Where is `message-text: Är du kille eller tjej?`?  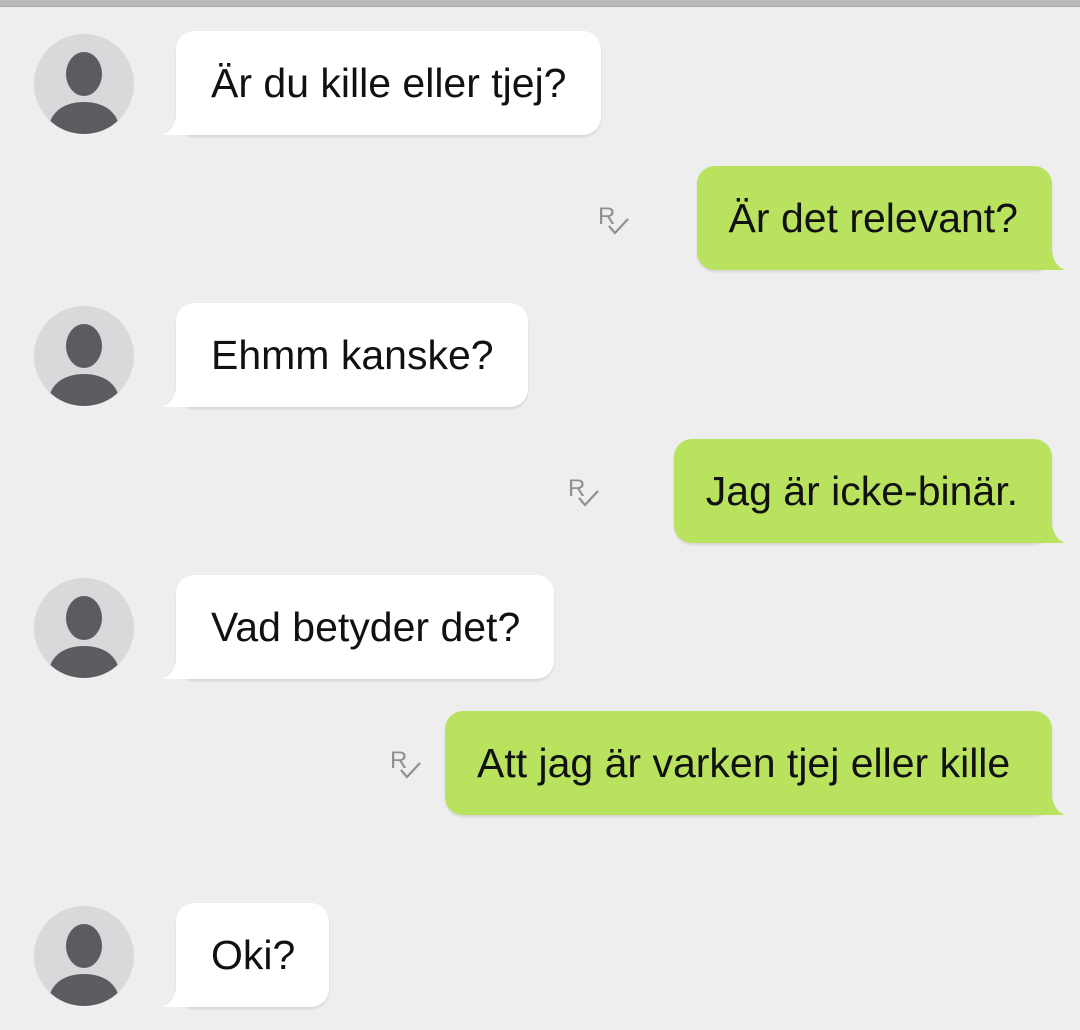
message-text: Är du kille eller tjej? is located at coordinates (389, 83).